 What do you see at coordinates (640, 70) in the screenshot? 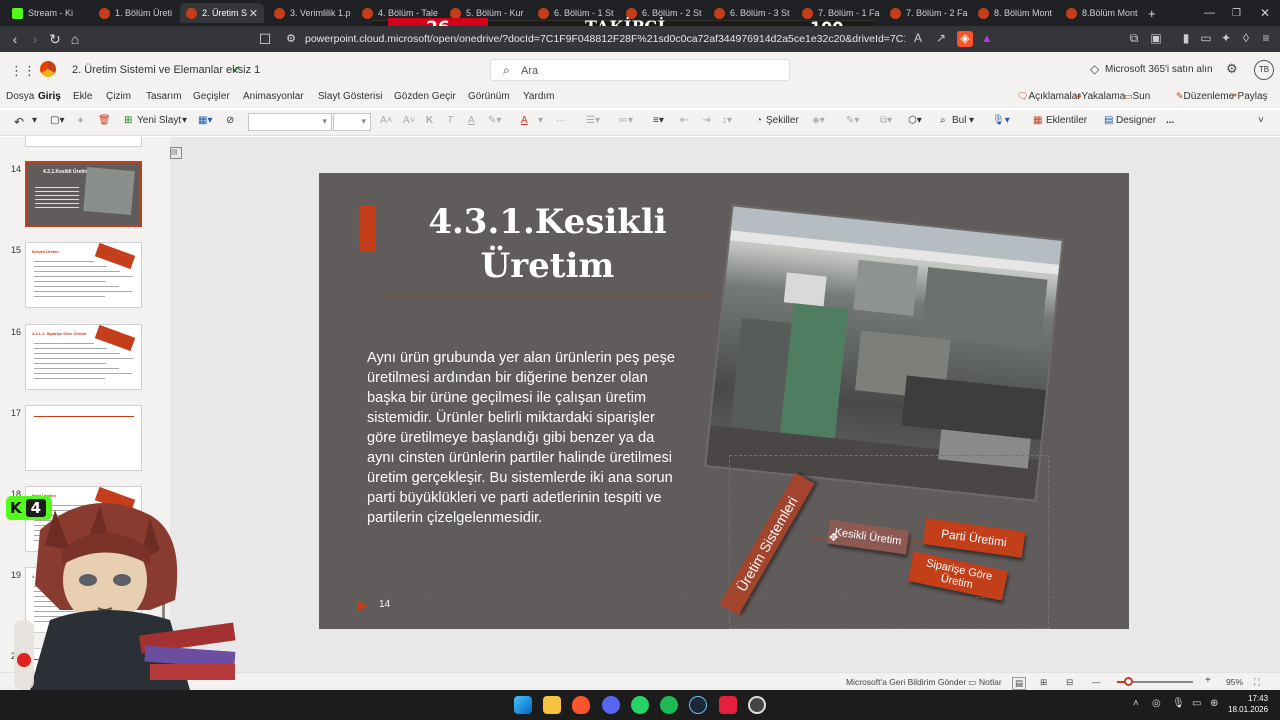
I see `search-input: ⌕ Ara` at bounding box center [640, 70].